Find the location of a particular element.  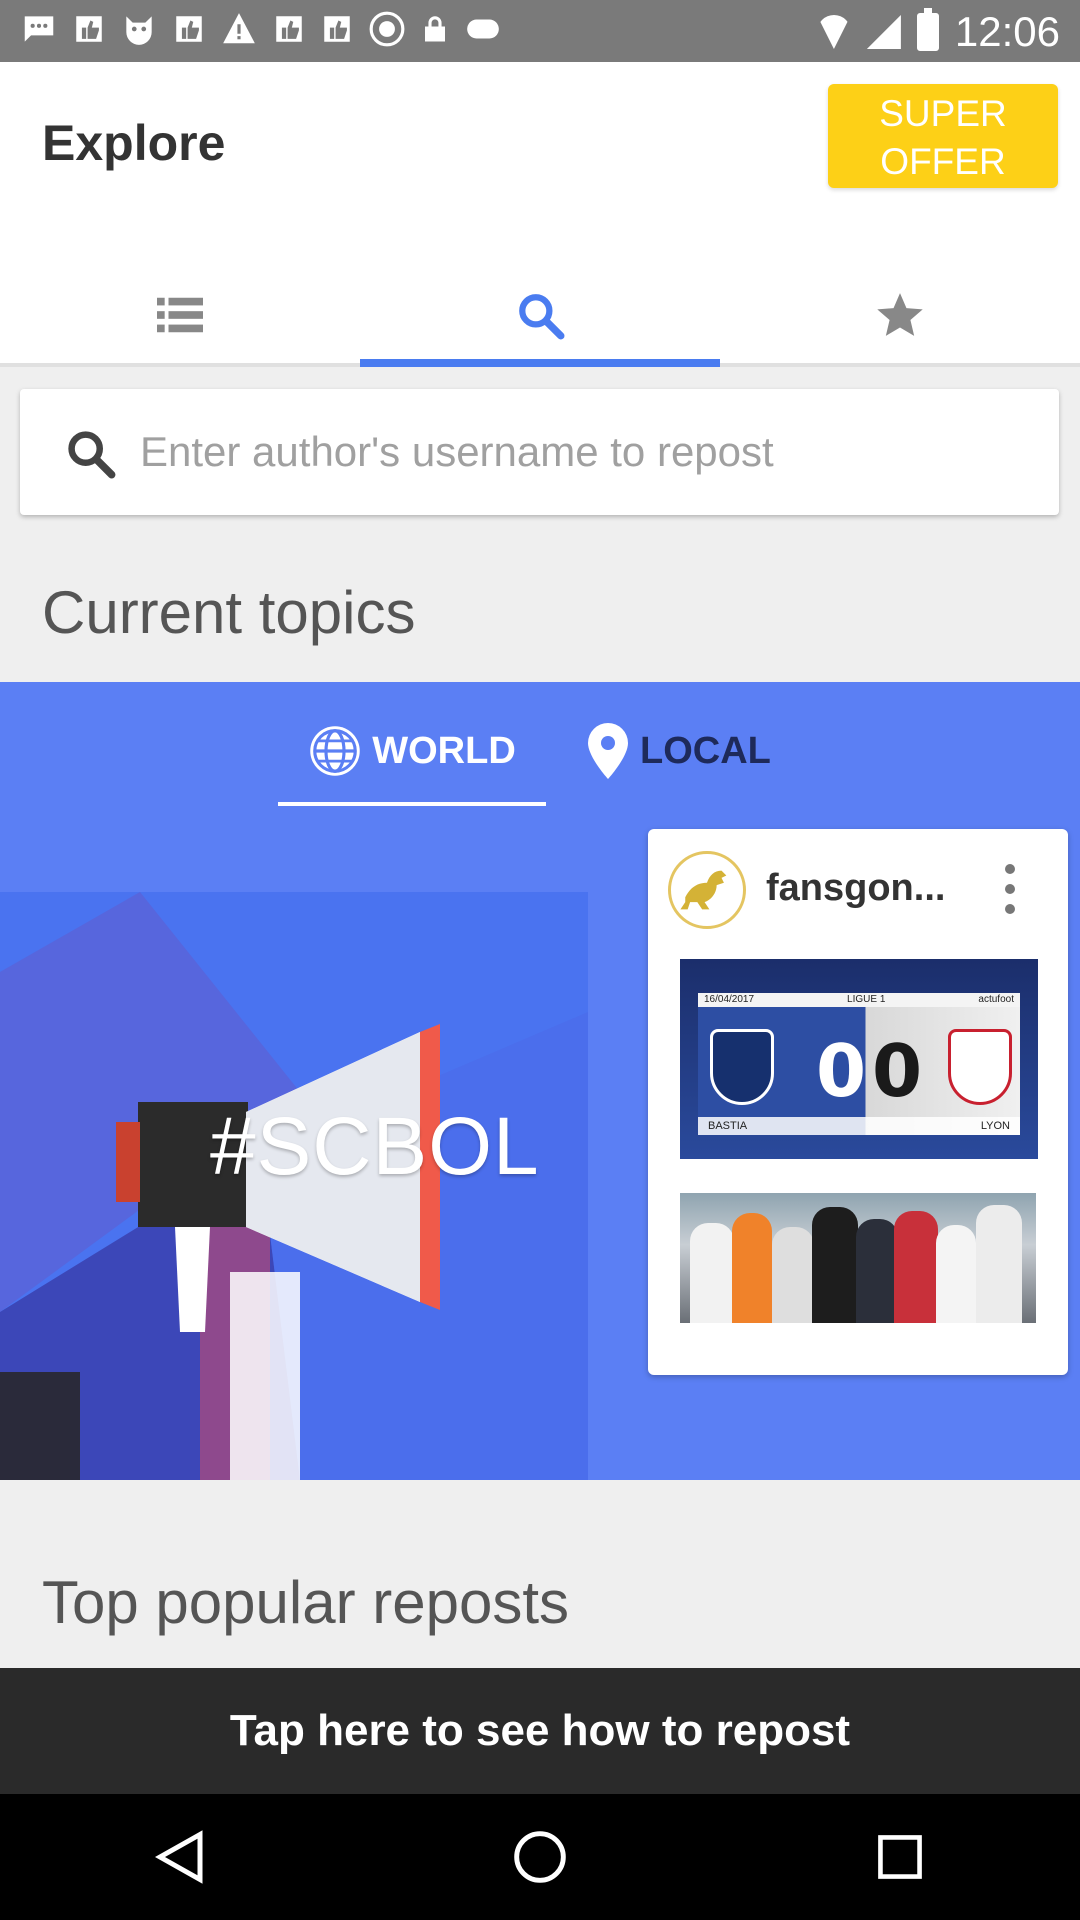

team-right: LYON is located at coordinates (995, 1126).